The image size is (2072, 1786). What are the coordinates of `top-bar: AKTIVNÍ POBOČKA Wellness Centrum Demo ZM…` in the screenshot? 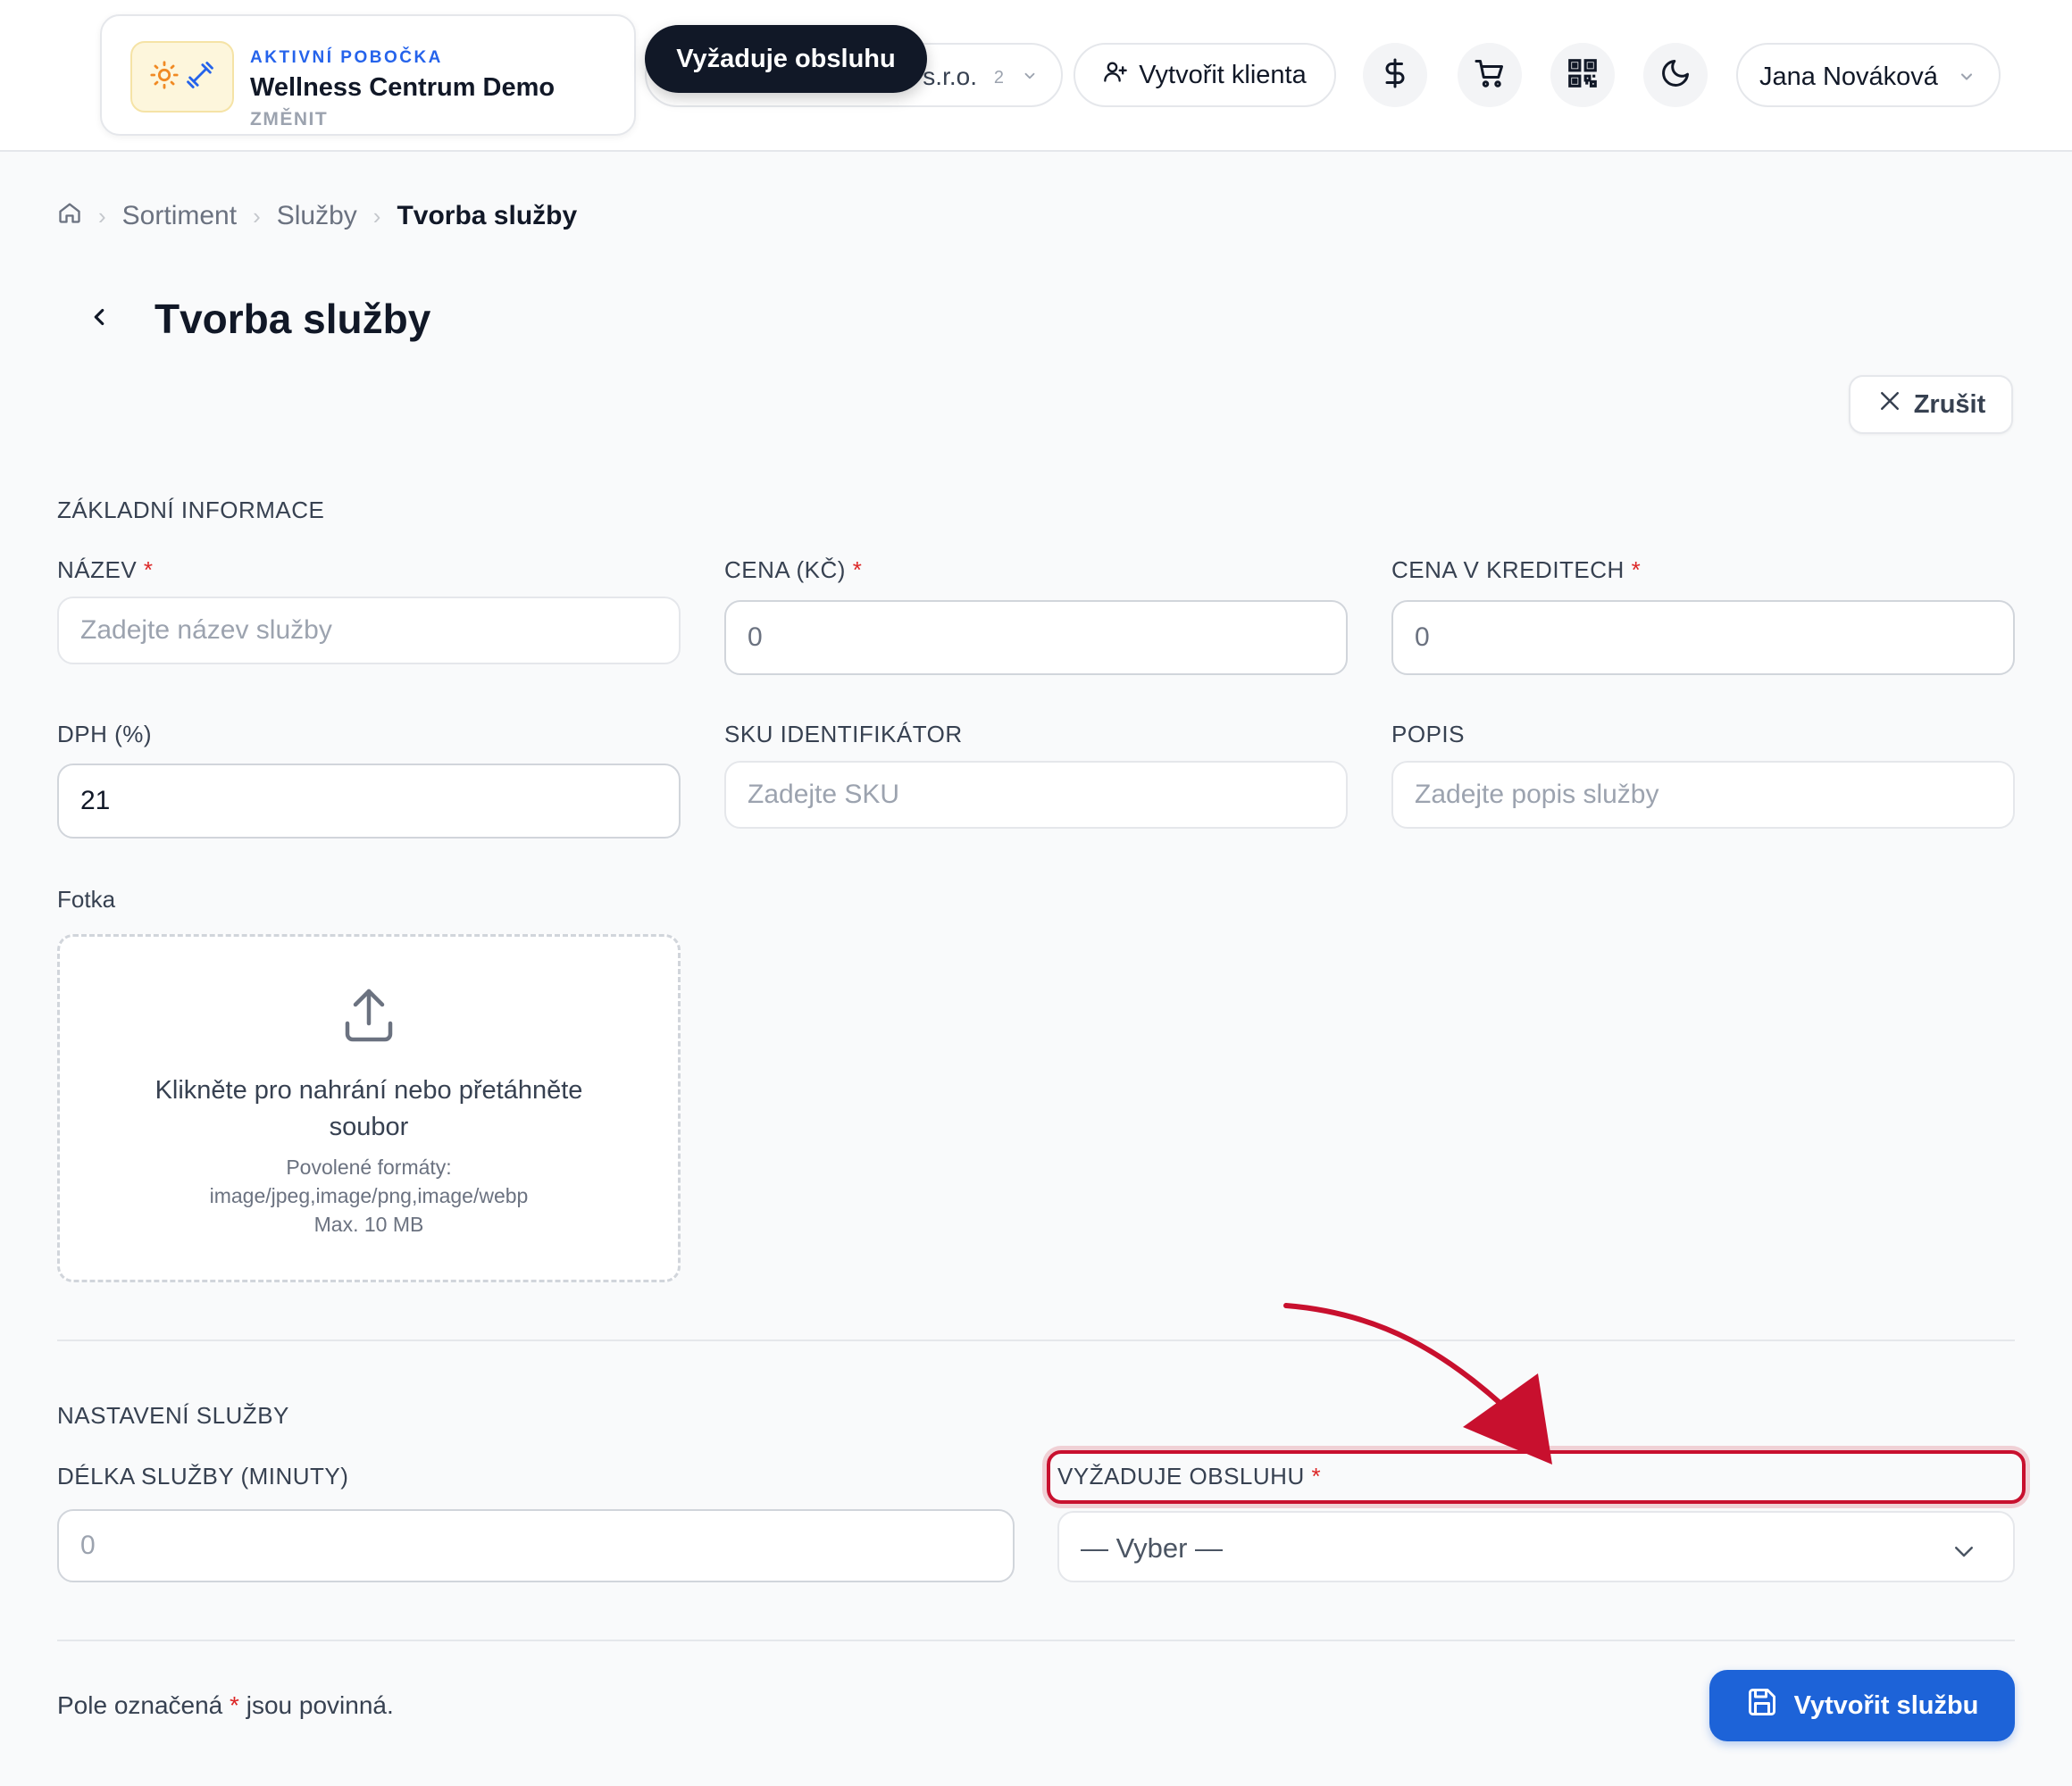 It's located at (1036, 76).